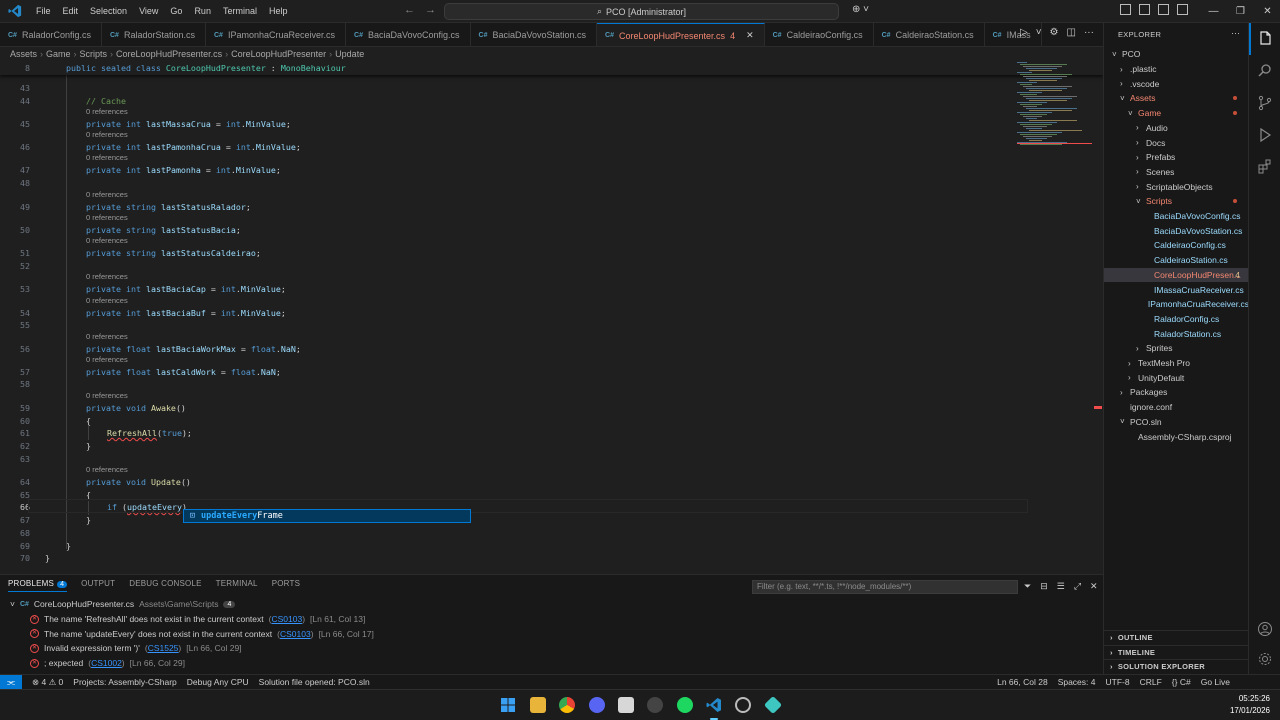 The width and height of the screenshot is (1280, 720). I want to click on more-actions-icon: ···, so click(1089, 32).